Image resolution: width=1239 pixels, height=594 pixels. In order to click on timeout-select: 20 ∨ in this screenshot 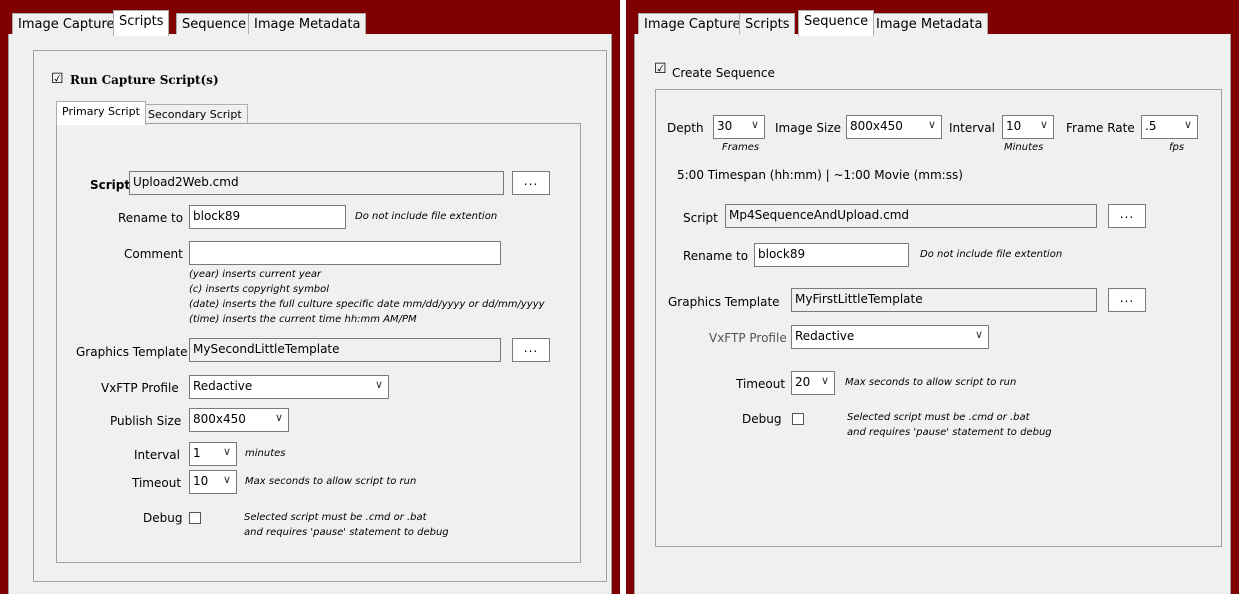, I will do `click(813, 383)`.